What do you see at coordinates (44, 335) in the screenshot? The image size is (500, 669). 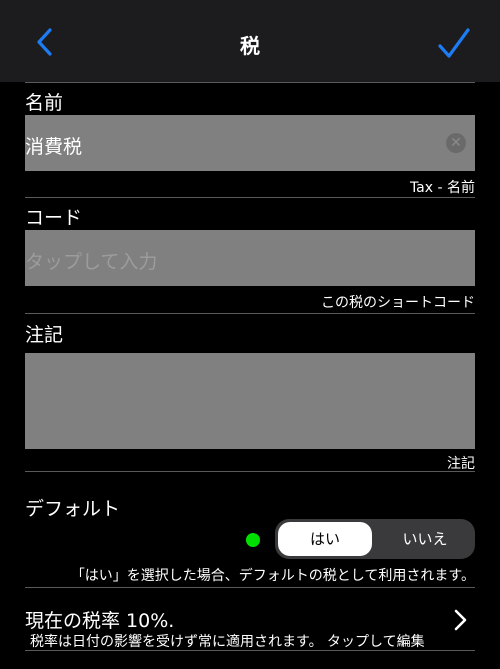 I see `note-label: 注記` at bounding box center [44, 335].